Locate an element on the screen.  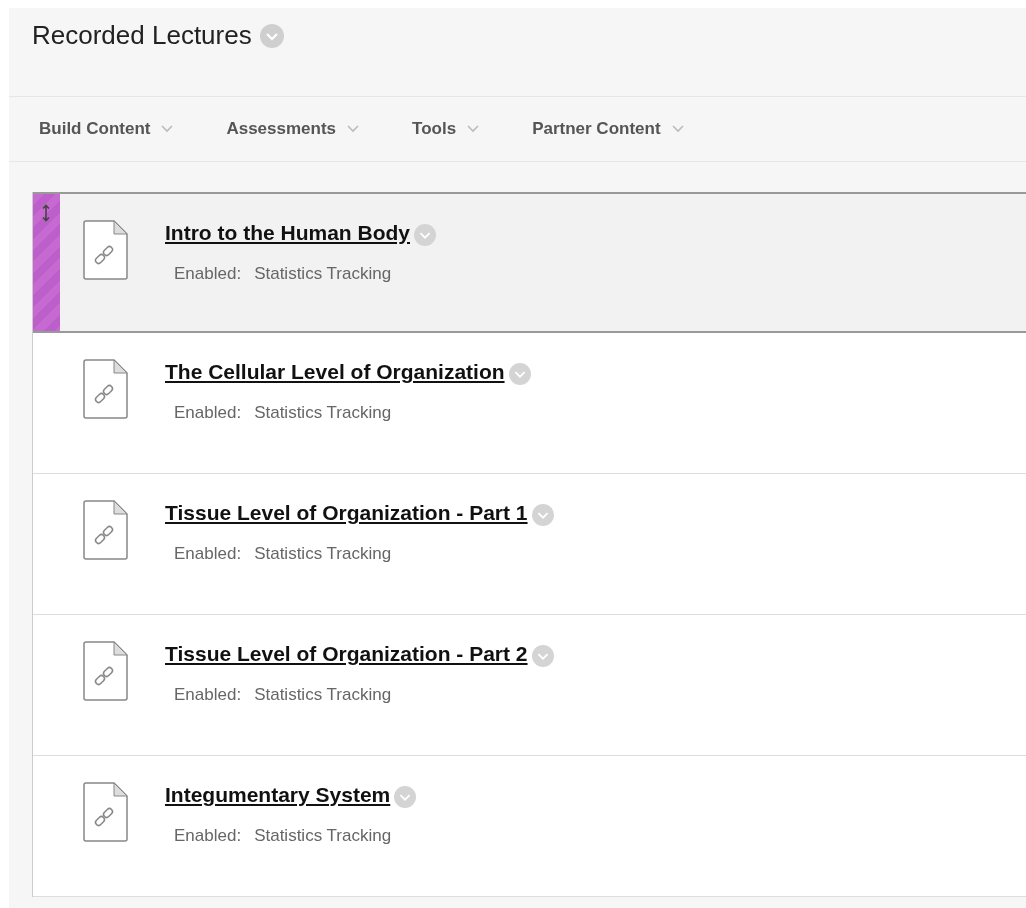
page-title: Recorded Lectures is located at coordinates (142, 35).